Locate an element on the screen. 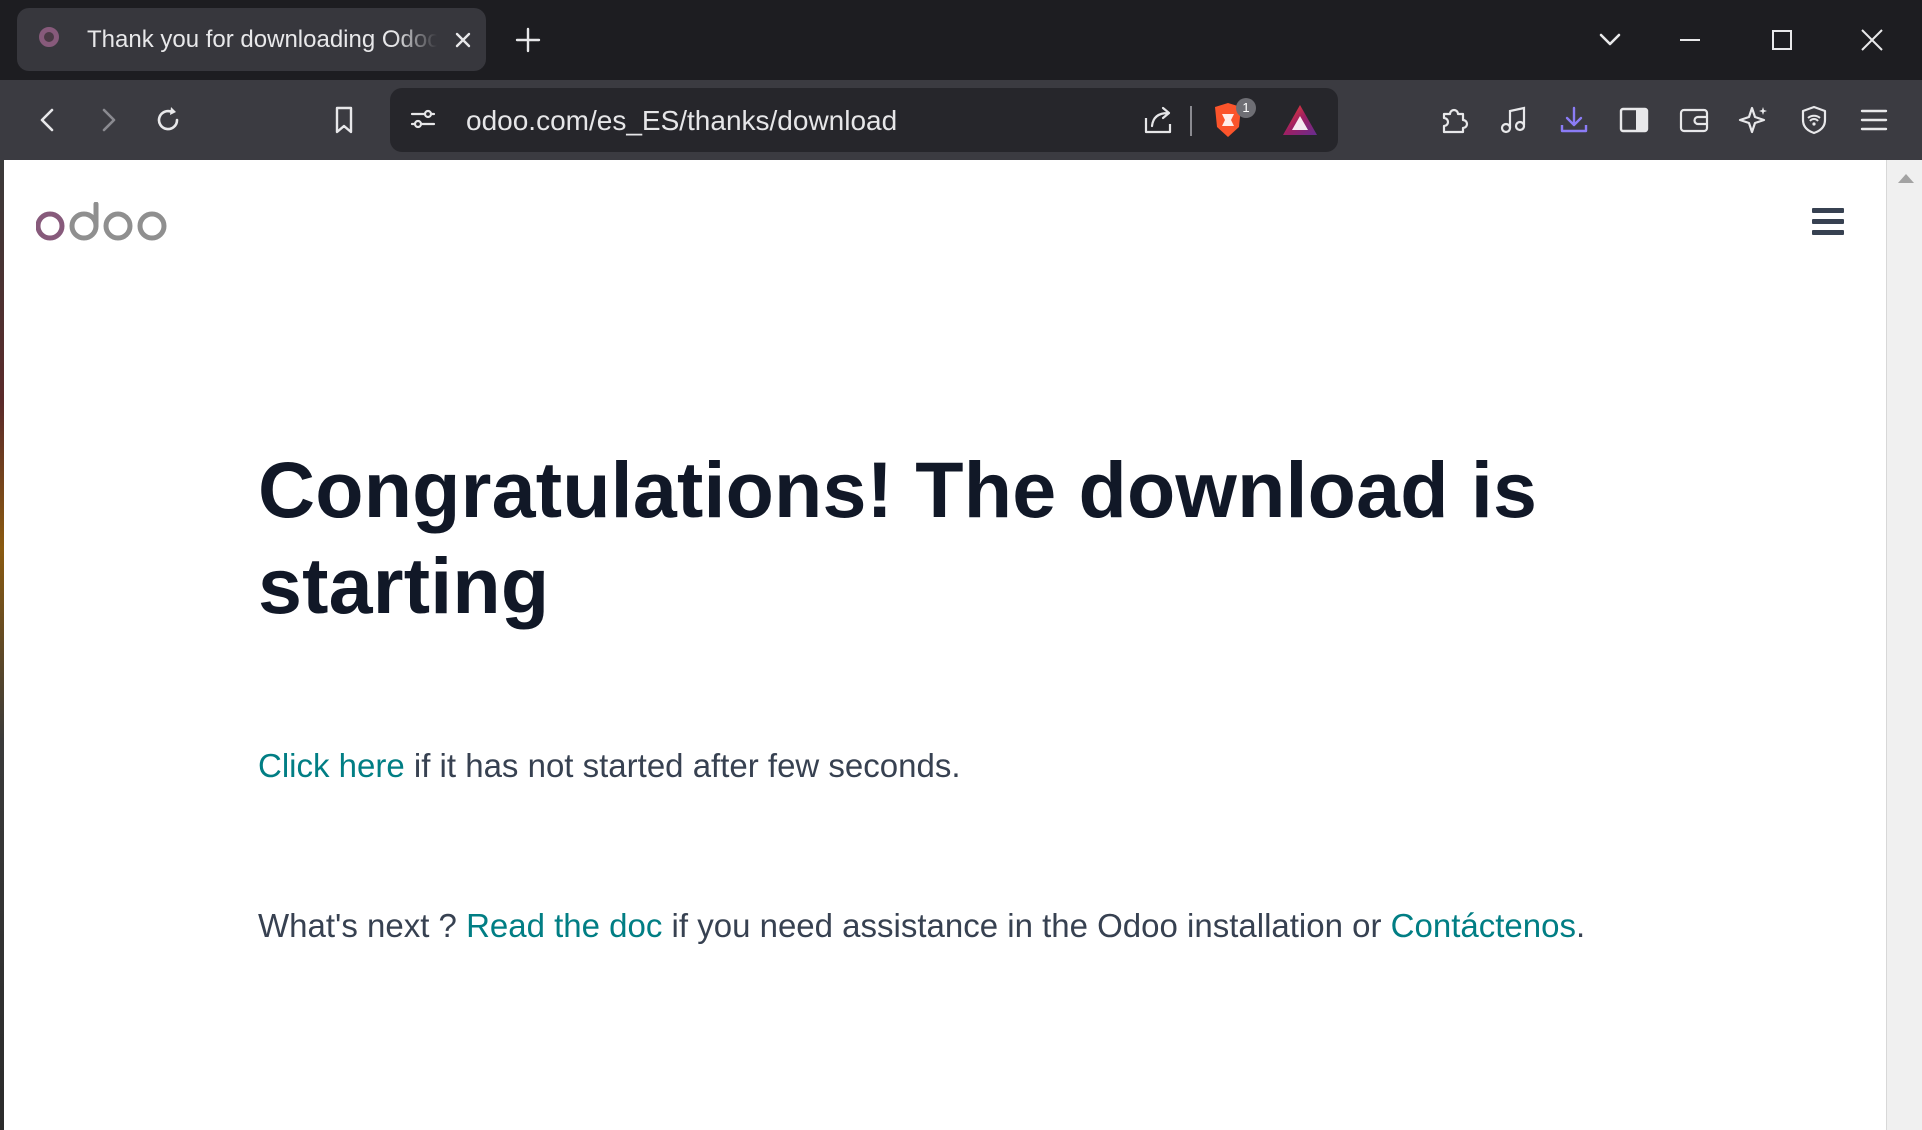 The image size is (1922, 1130). site-menu-toggle is located at coordinates (1828, 221).